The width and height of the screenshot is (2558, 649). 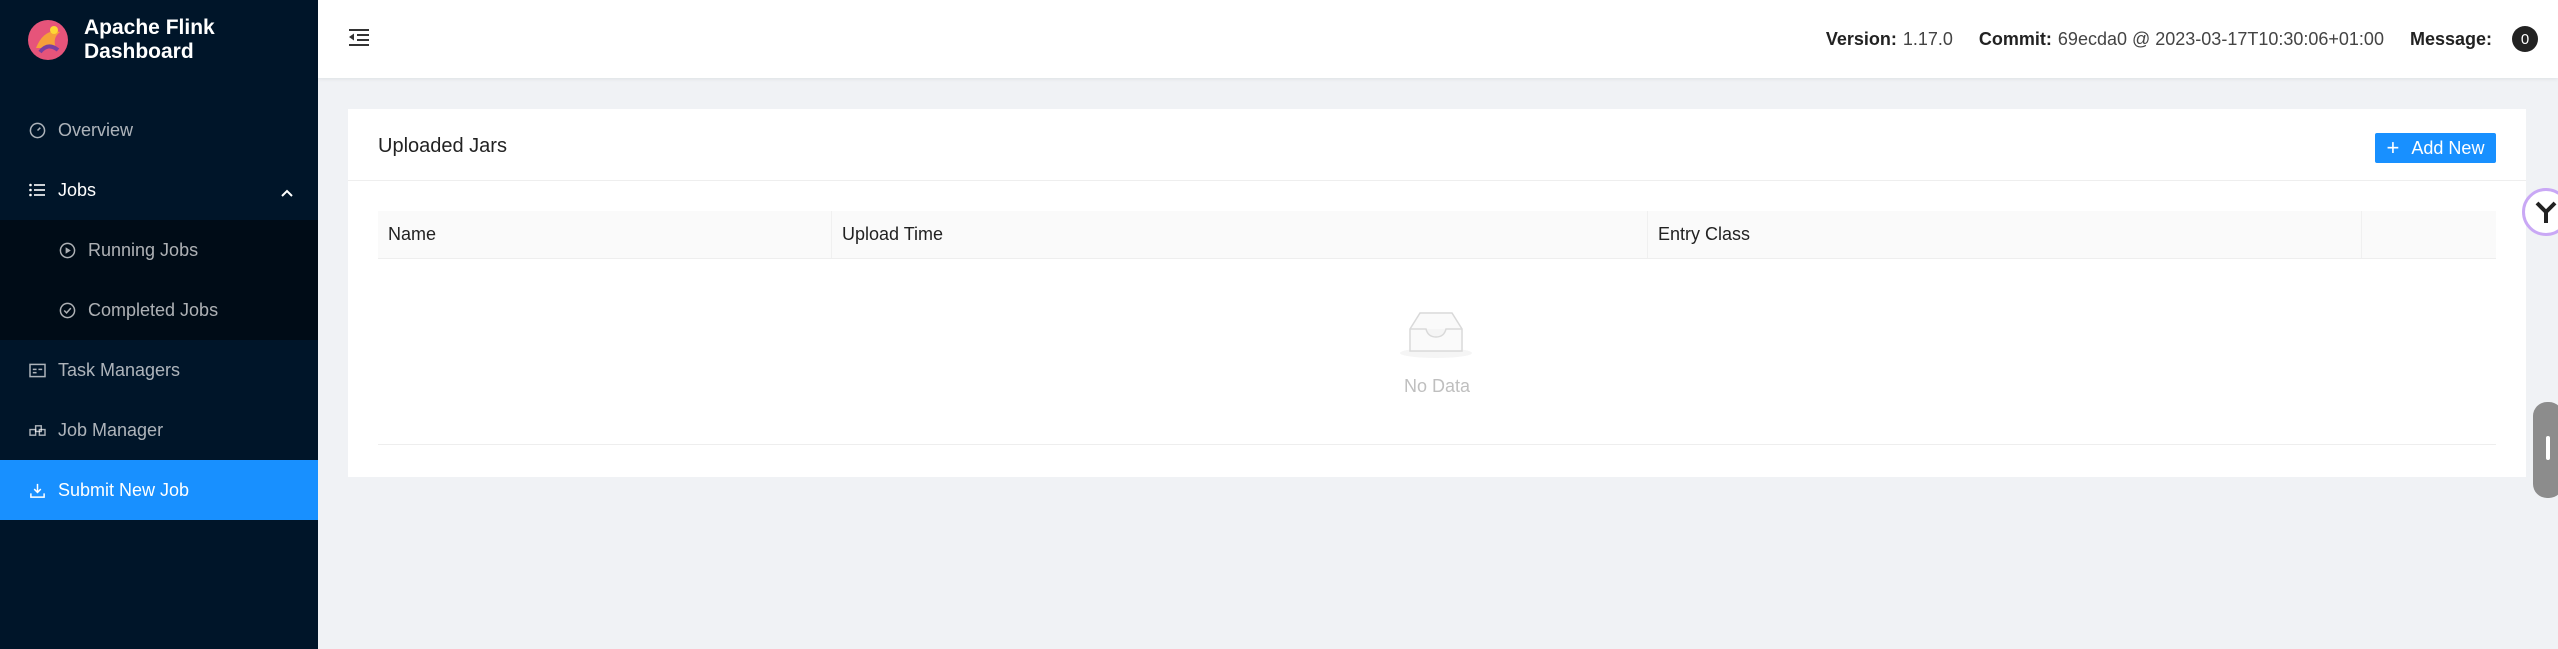 What do you see at coordinates (37, 430) in the screenshot?
I see `cluster-icon` at bounding box center [37, 430].